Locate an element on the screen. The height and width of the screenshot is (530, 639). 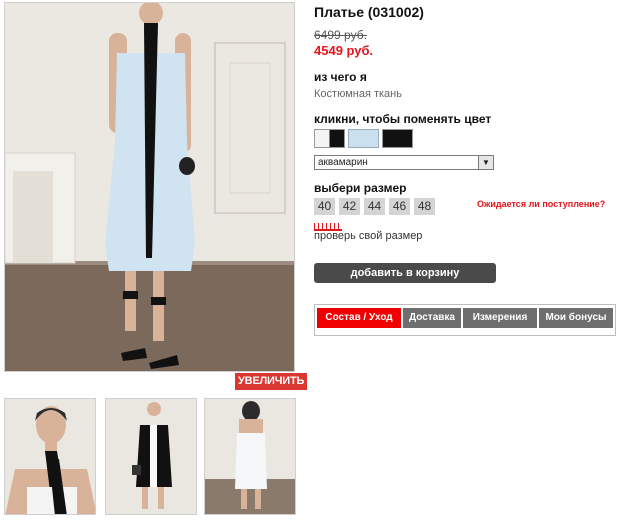
tab-my-bonuses: Мои бонусы is located at coordinates (576, 318).